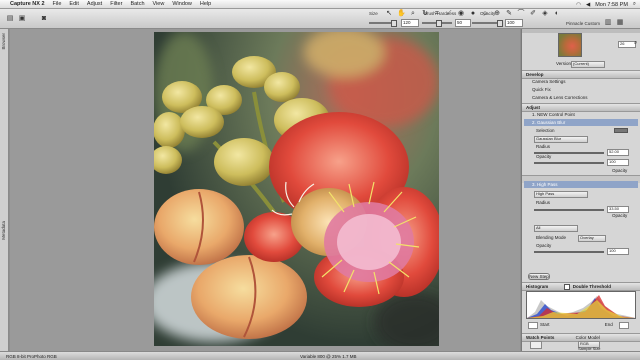 Image resolution: width=640 pixels, height=360 pixels. I want to click on channel-select: All, so click(556, 228).